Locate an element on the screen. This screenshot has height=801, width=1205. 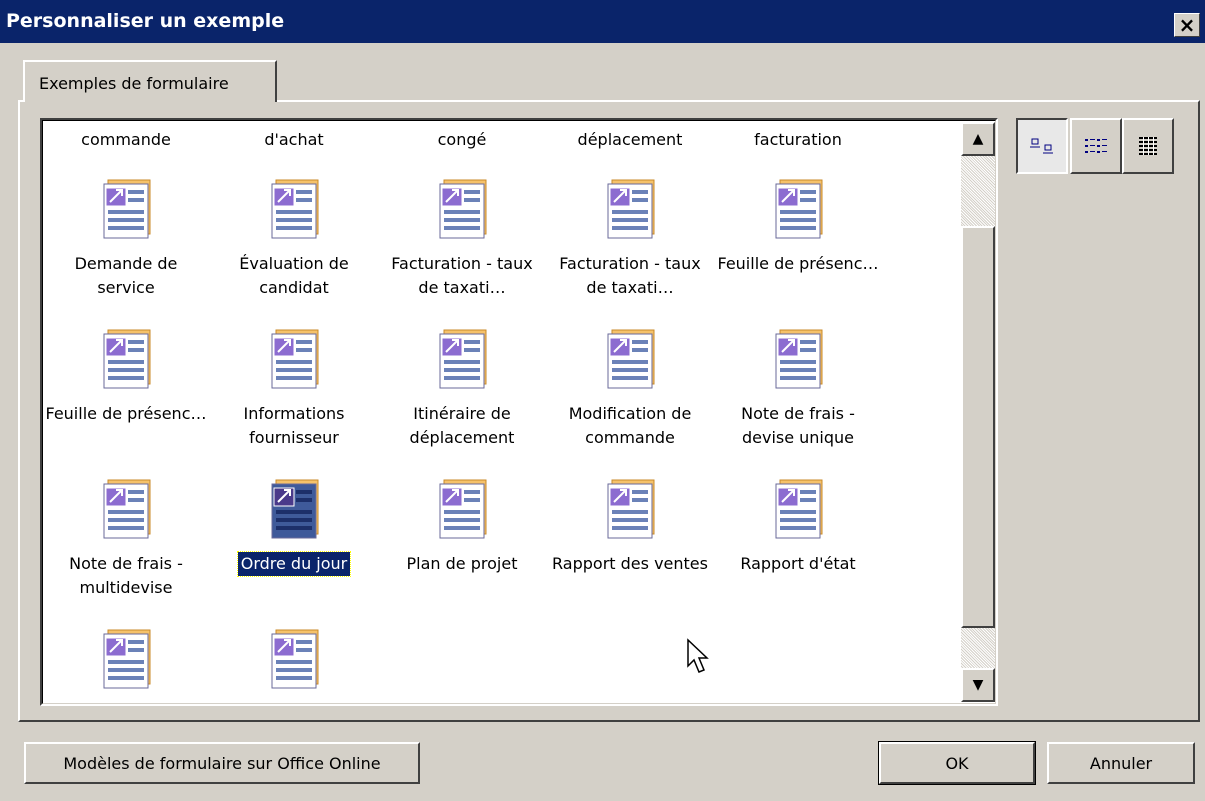
list-item-label: Plan de projet is located at coordinates (462, 563).